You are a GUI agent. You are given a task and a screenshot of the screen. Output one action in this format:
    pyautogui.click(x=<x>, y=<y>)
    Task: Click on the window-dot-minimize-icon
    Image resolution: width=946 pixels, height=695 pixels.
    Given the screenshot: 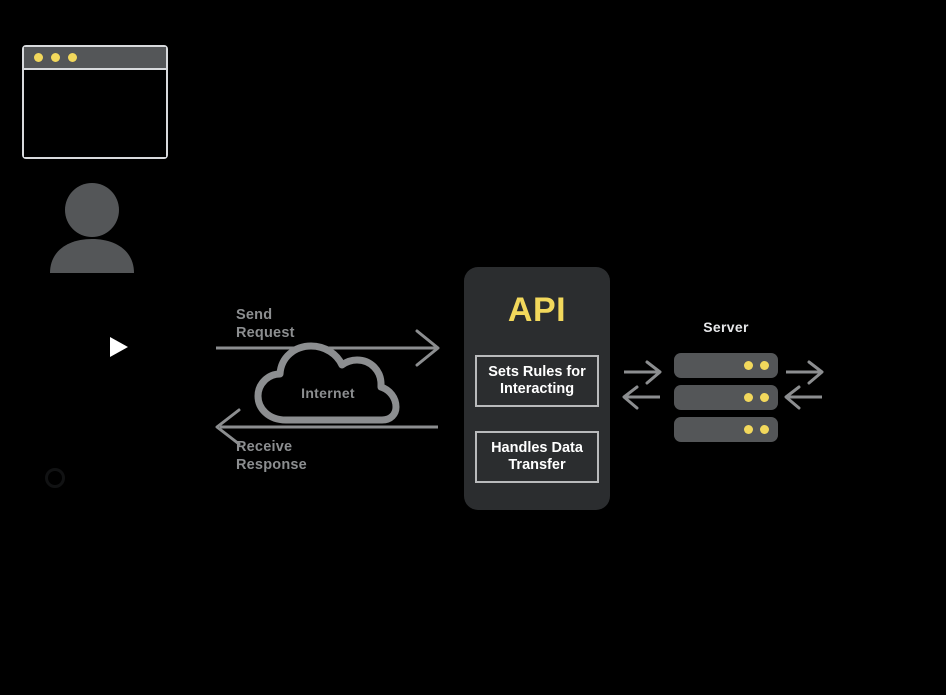 What is the action you would take?
    pyautogui.click(x=55, y=57)
    